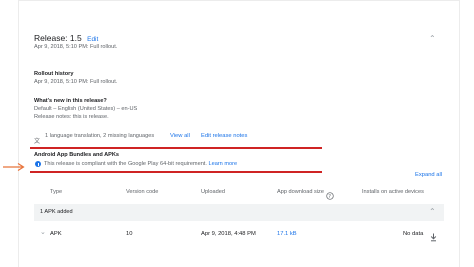 The image size is (474, 267). What do you see at coordinates (413, 234) in the screenshot?
I see `apk-installs: No data` at bounding box center [413, 234].